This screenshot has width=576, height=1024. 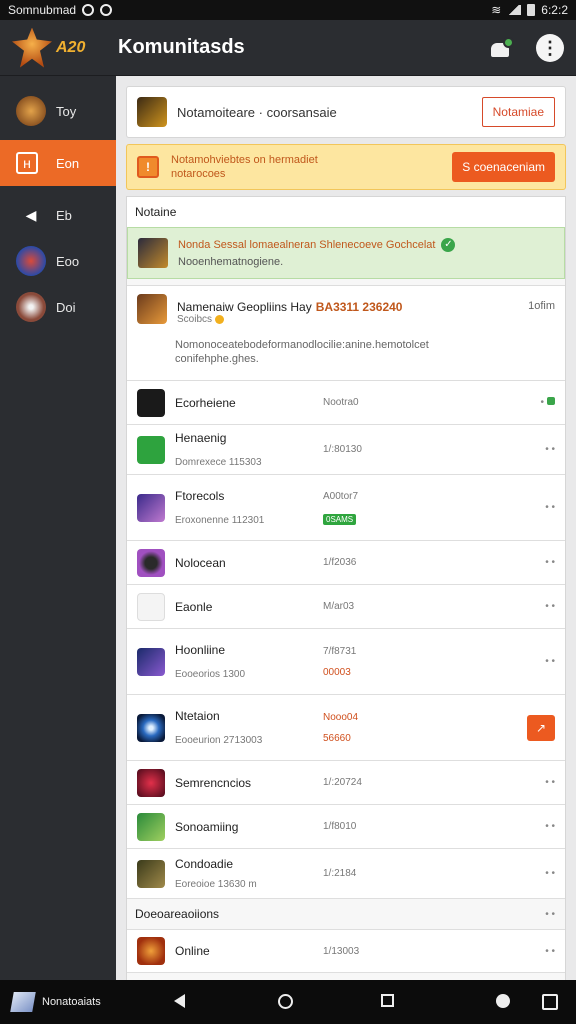 I want to click on item-meta: 1/:2184, so click(x=340, y=873).